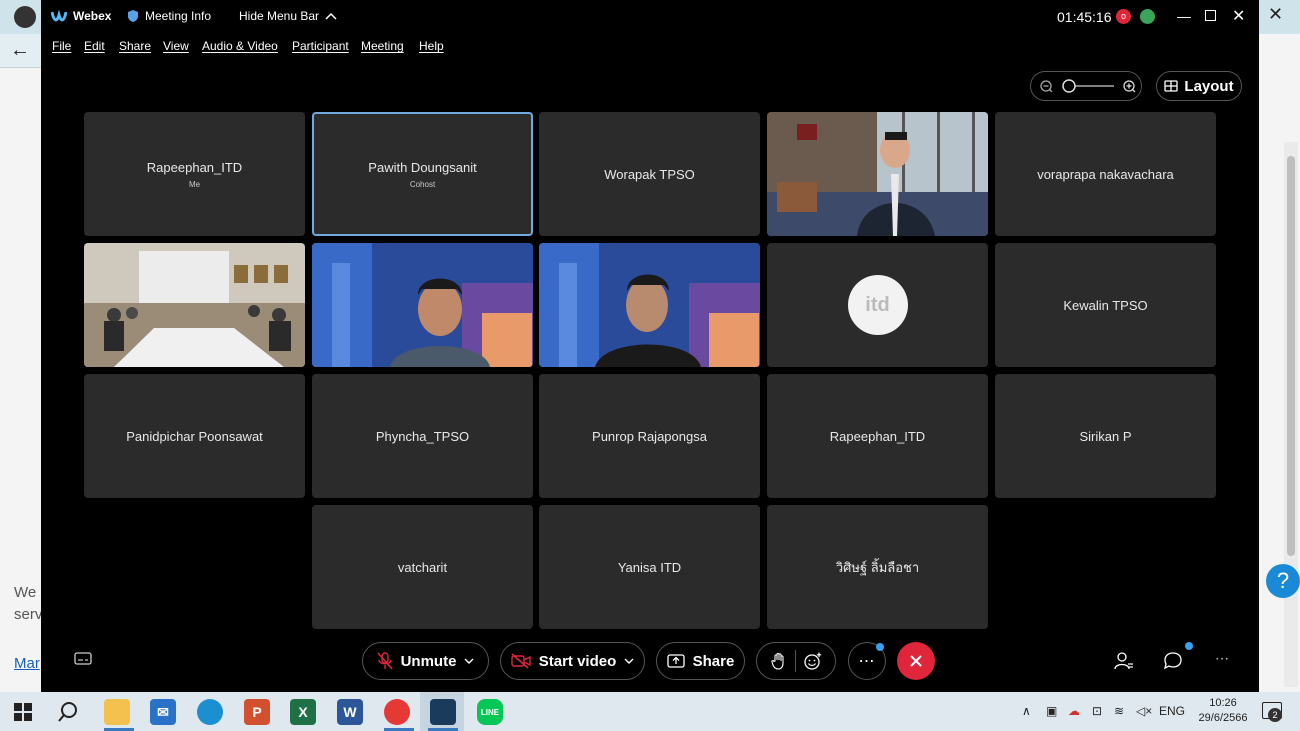 The width and height of the screenshot is (1300, 731). What do you see at coordinates (61, 46) in the screenshot?
I see `menu-file: File` at bounding box center [61, 46].